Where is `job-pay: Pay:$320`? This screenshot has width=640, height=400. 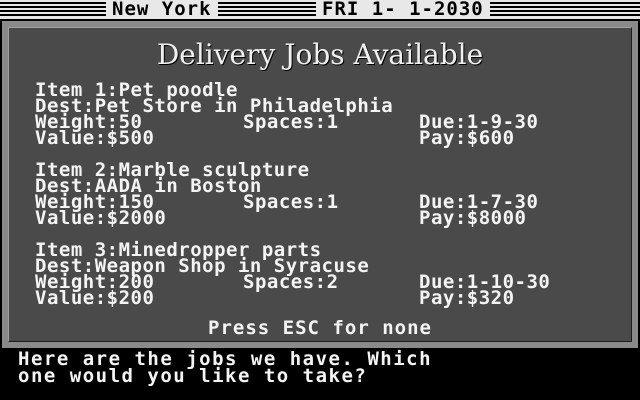 job-pay: Pay:$320 is located at coordinates (467, 298).